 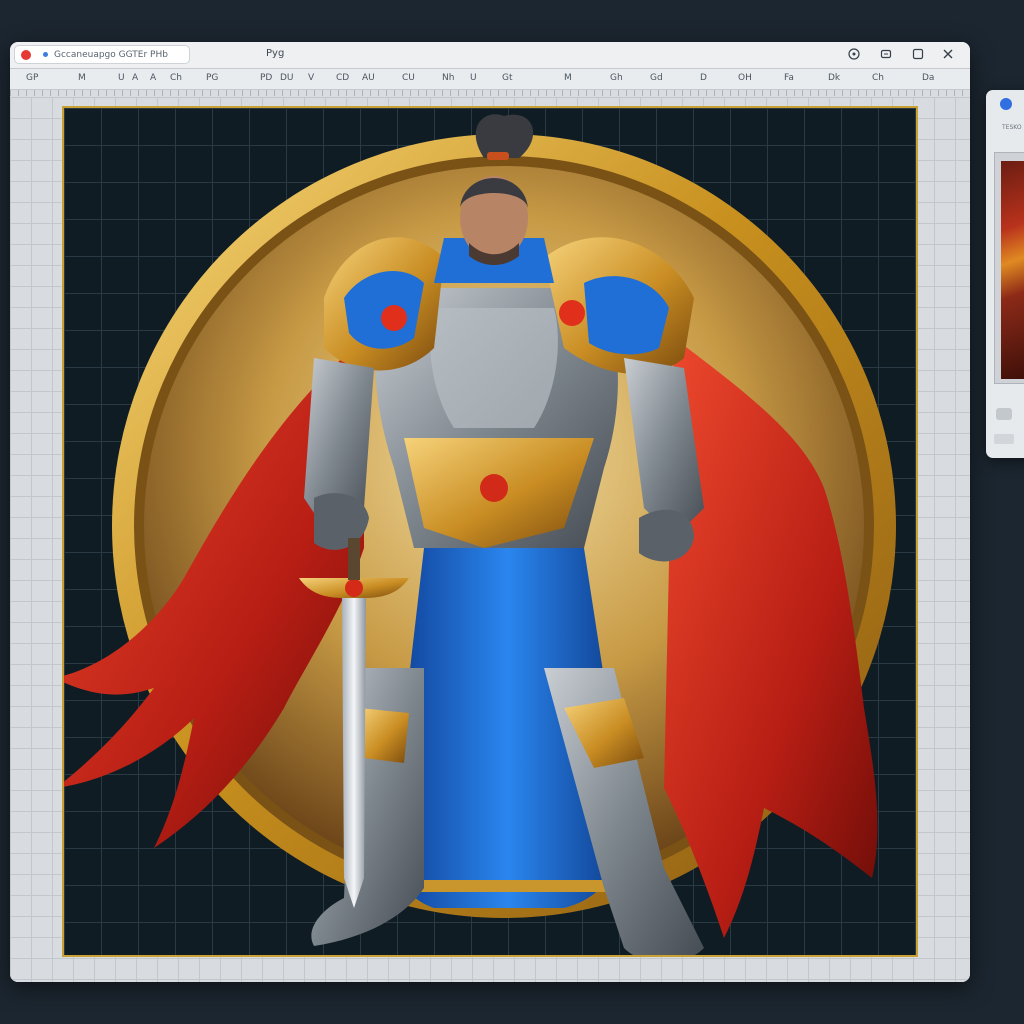 I want to click on tool-button: Gh, so click(x=616, y=78).